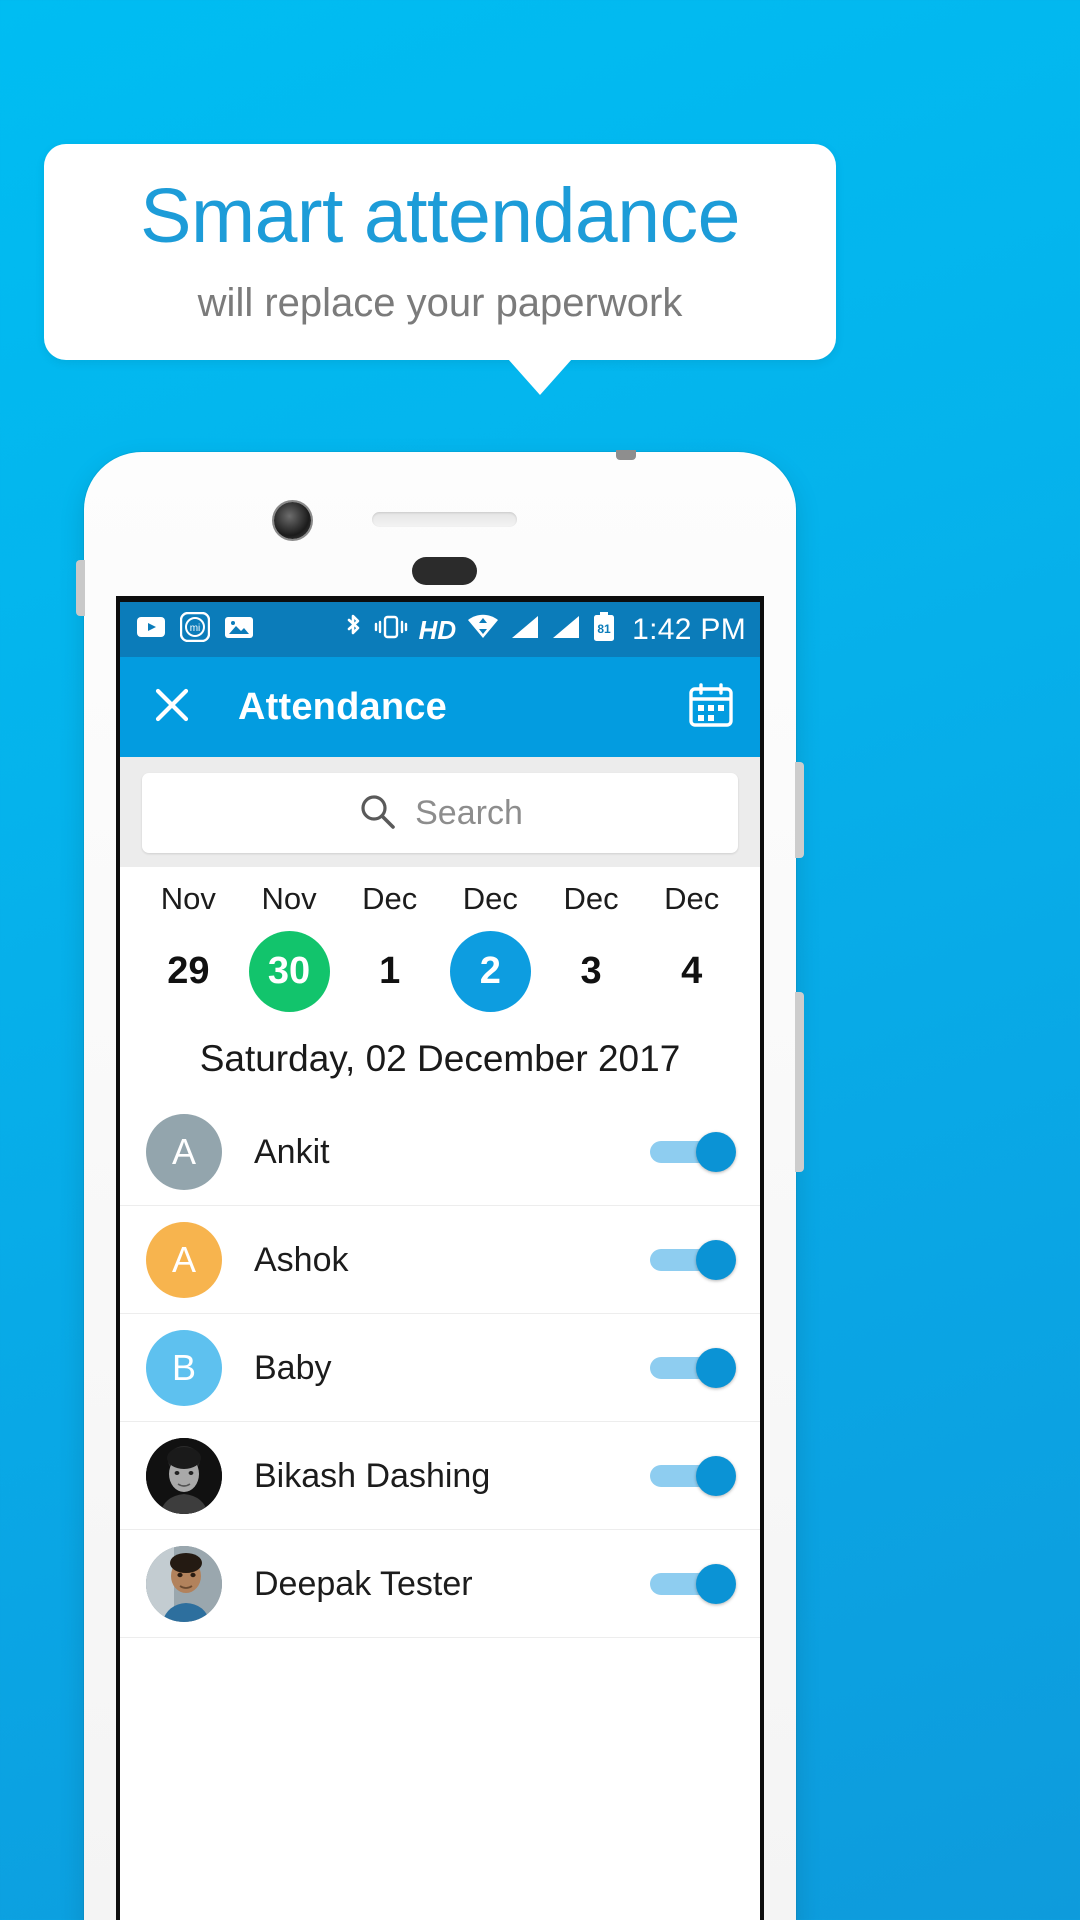 The image size is (1080, 1920). I want to click on list-item: Deepak Tester, so click(440, 1584).